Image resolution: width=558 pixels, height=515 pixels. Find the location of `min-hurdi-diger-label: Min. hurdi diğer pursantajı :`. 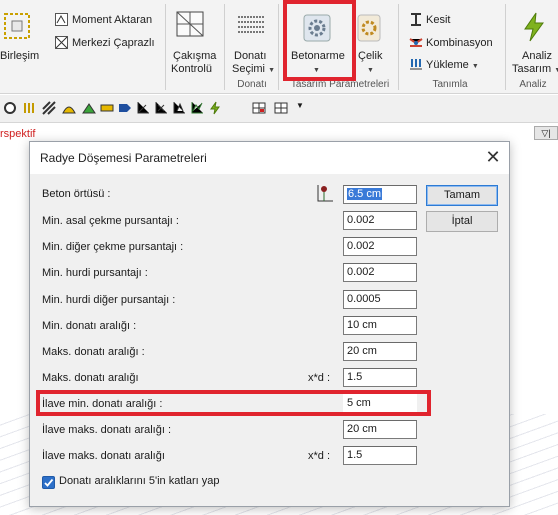

min-hurdi-diger-label: Min. hurdi diğer pursantajı : is located at coordinates (109, 300).